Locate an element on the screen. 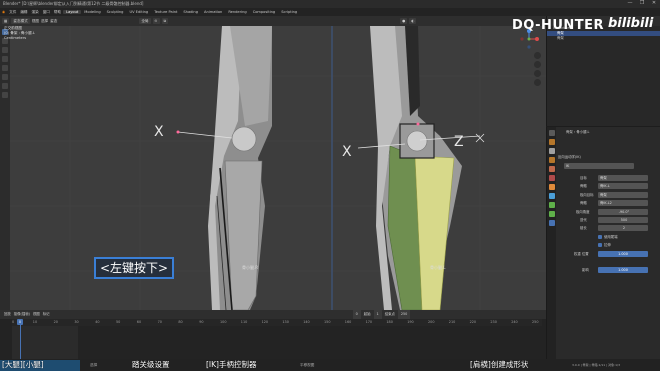  transform-orientation-dropdown: 全局 is located at coordinates (145, 21).